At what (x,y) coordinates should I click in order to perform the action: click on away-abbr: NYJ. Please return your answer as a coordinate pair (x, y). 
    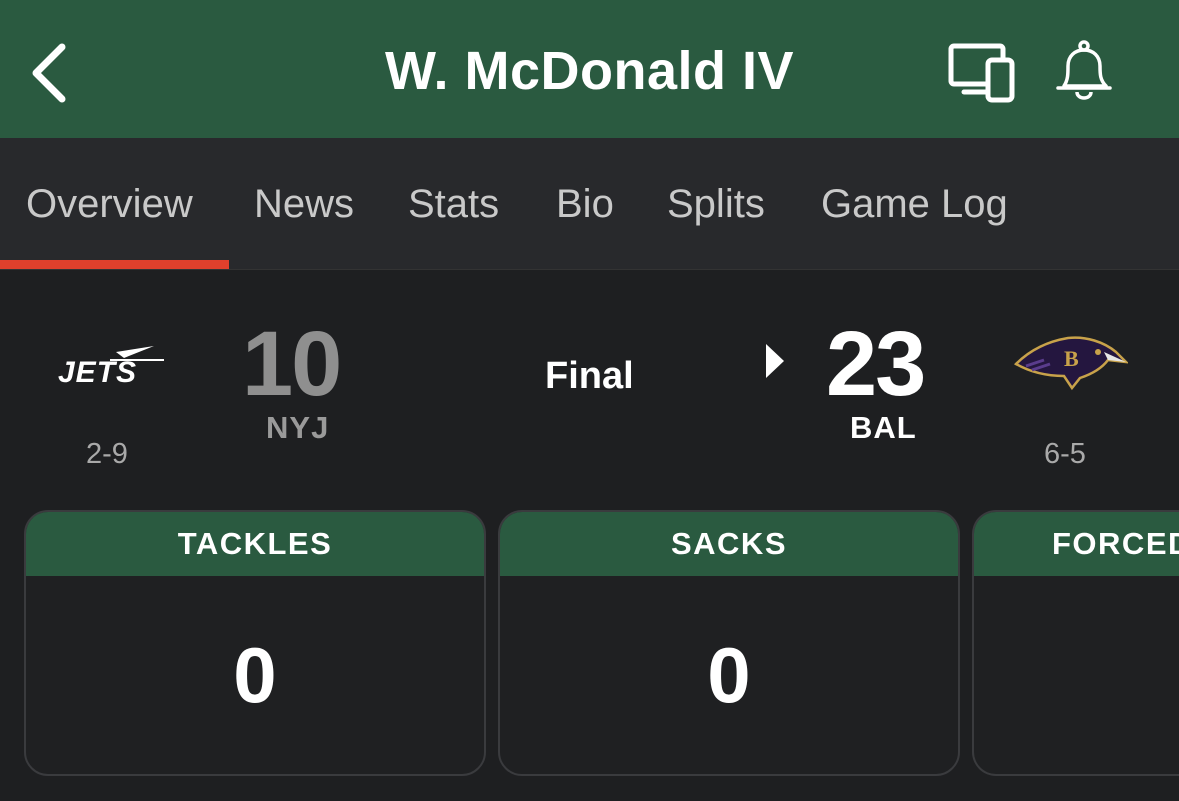
    Looking at the image, I should click on (298, 427).